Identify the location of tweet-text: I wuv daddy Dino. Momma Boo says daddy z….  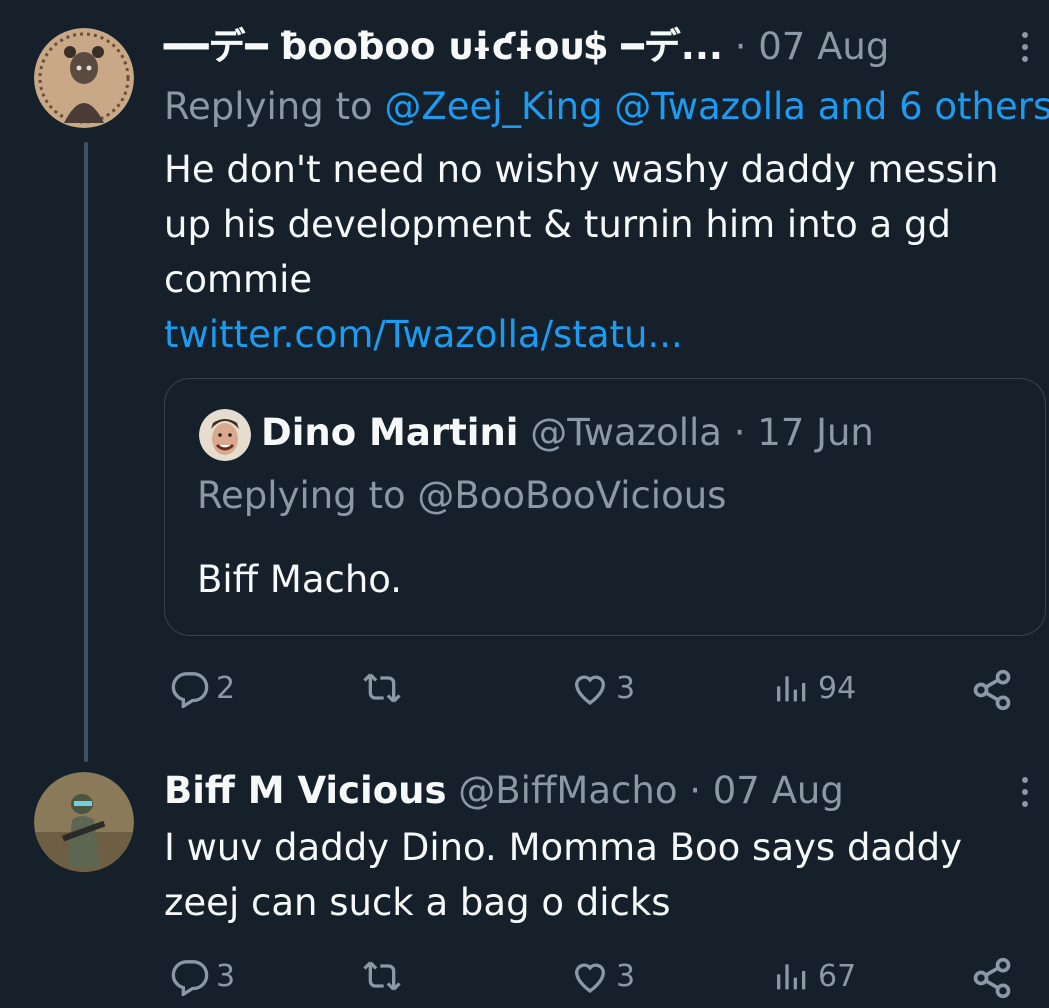
(599, 875).